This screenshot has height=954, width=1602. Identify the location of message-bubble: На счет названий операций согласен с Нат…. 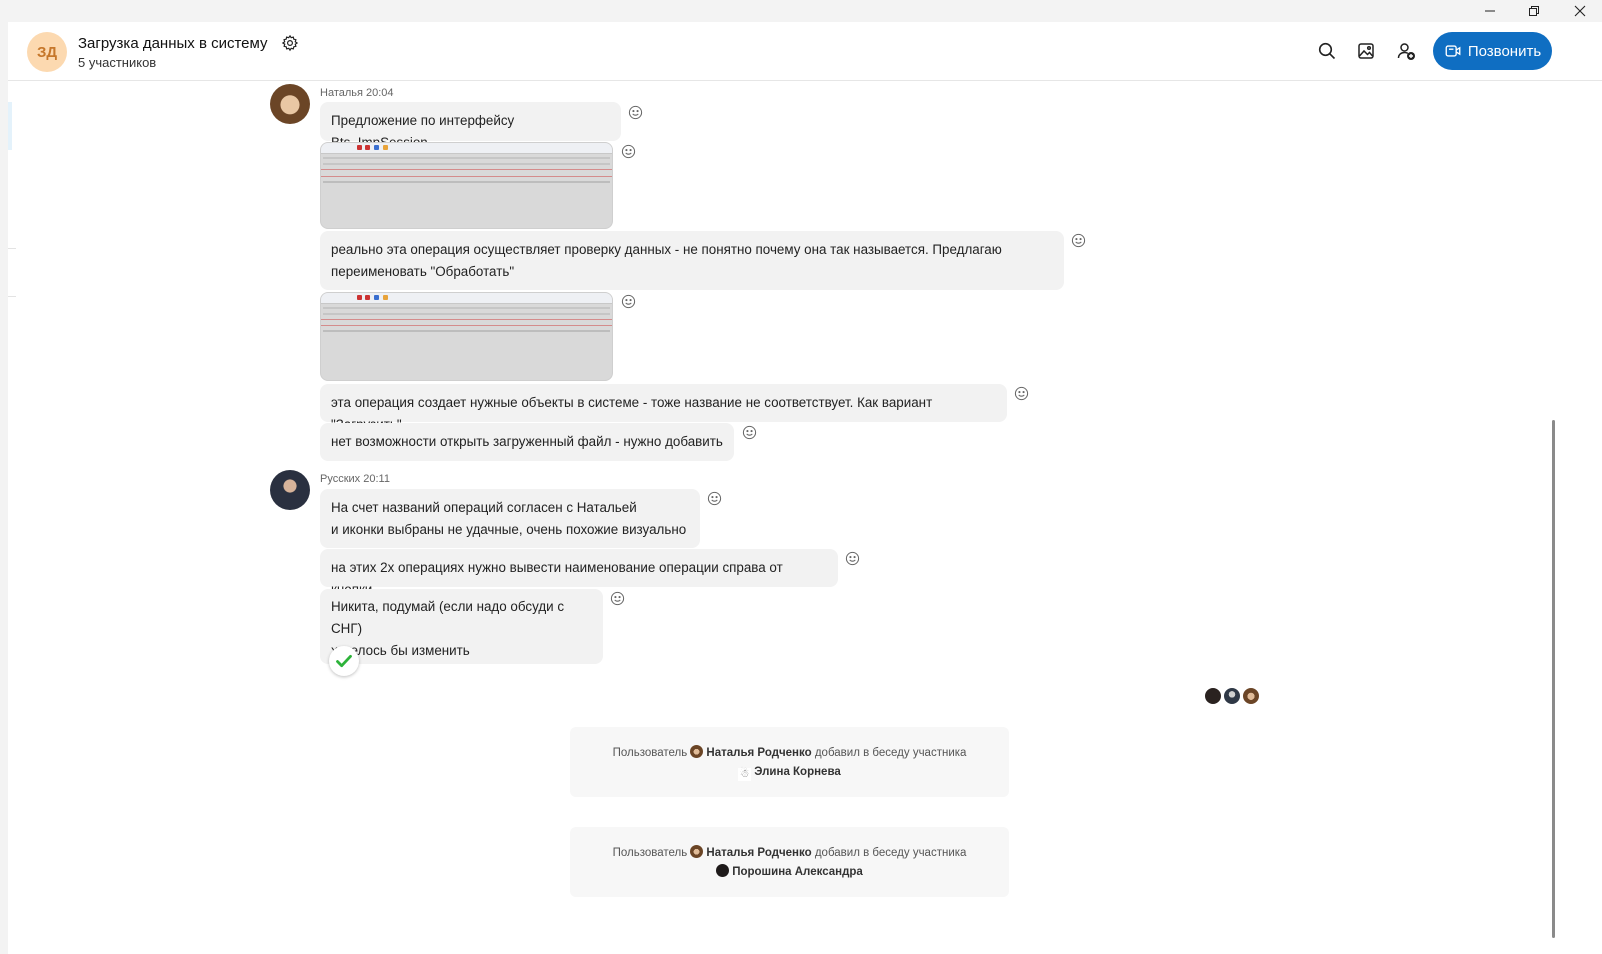
(510, 518).